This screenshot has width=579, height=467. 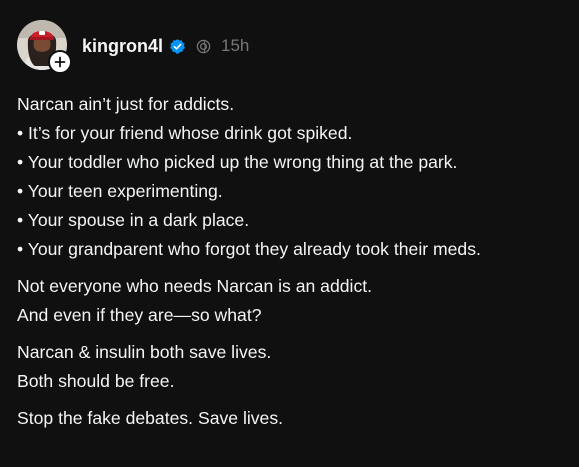 What do you see at coordinates (144, 352) in the screenshot?
I see `text-line: Narcan & insulin both save lives.` at bounding box center [144, 352].